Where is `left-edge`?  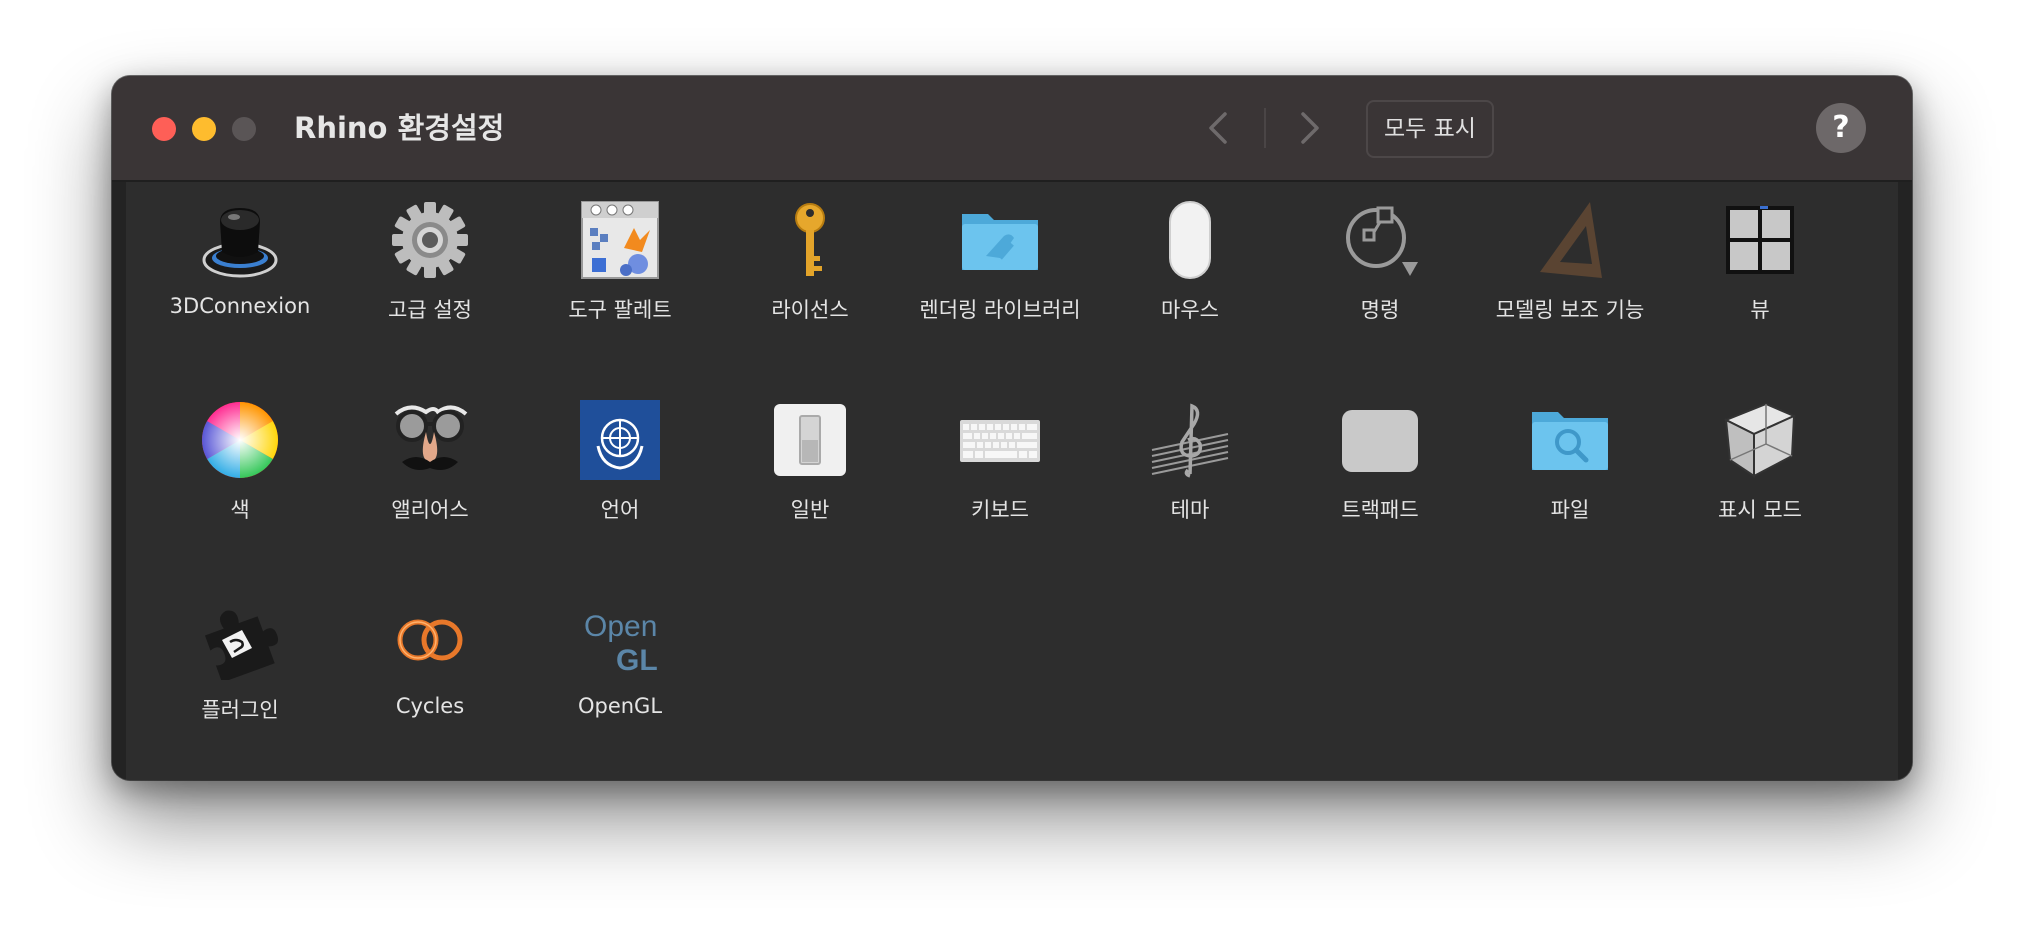 left-edge is located at coordinates (119, 481).